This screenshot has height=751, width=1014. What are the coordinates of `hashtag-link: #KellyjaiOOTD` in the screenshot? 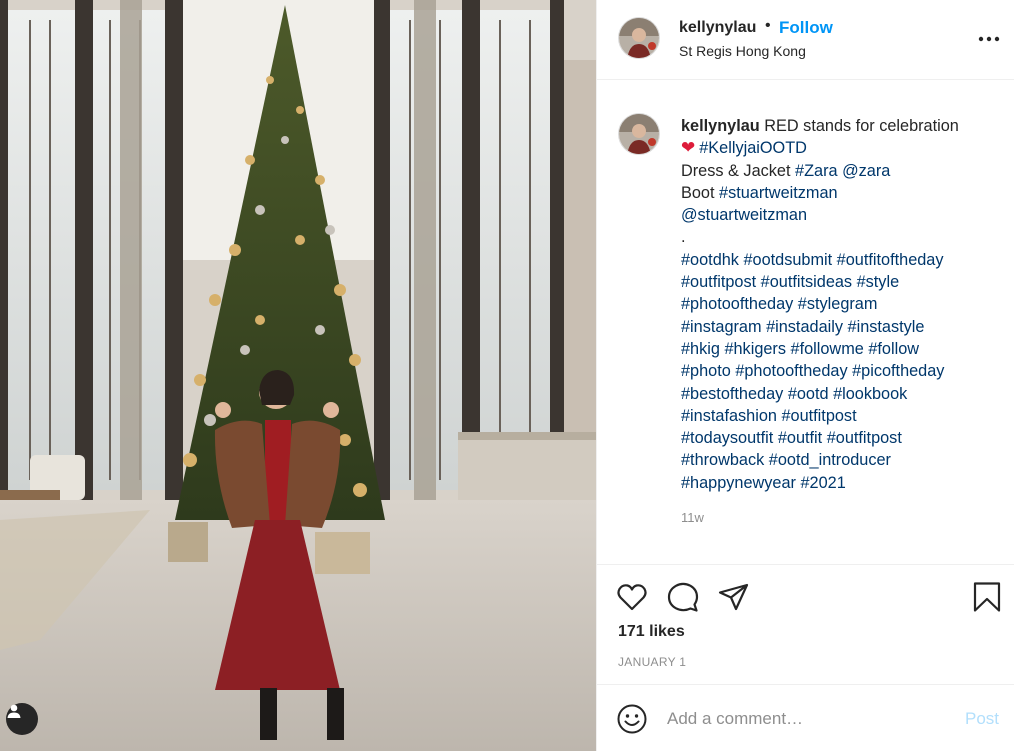 It's located at (753, 148).